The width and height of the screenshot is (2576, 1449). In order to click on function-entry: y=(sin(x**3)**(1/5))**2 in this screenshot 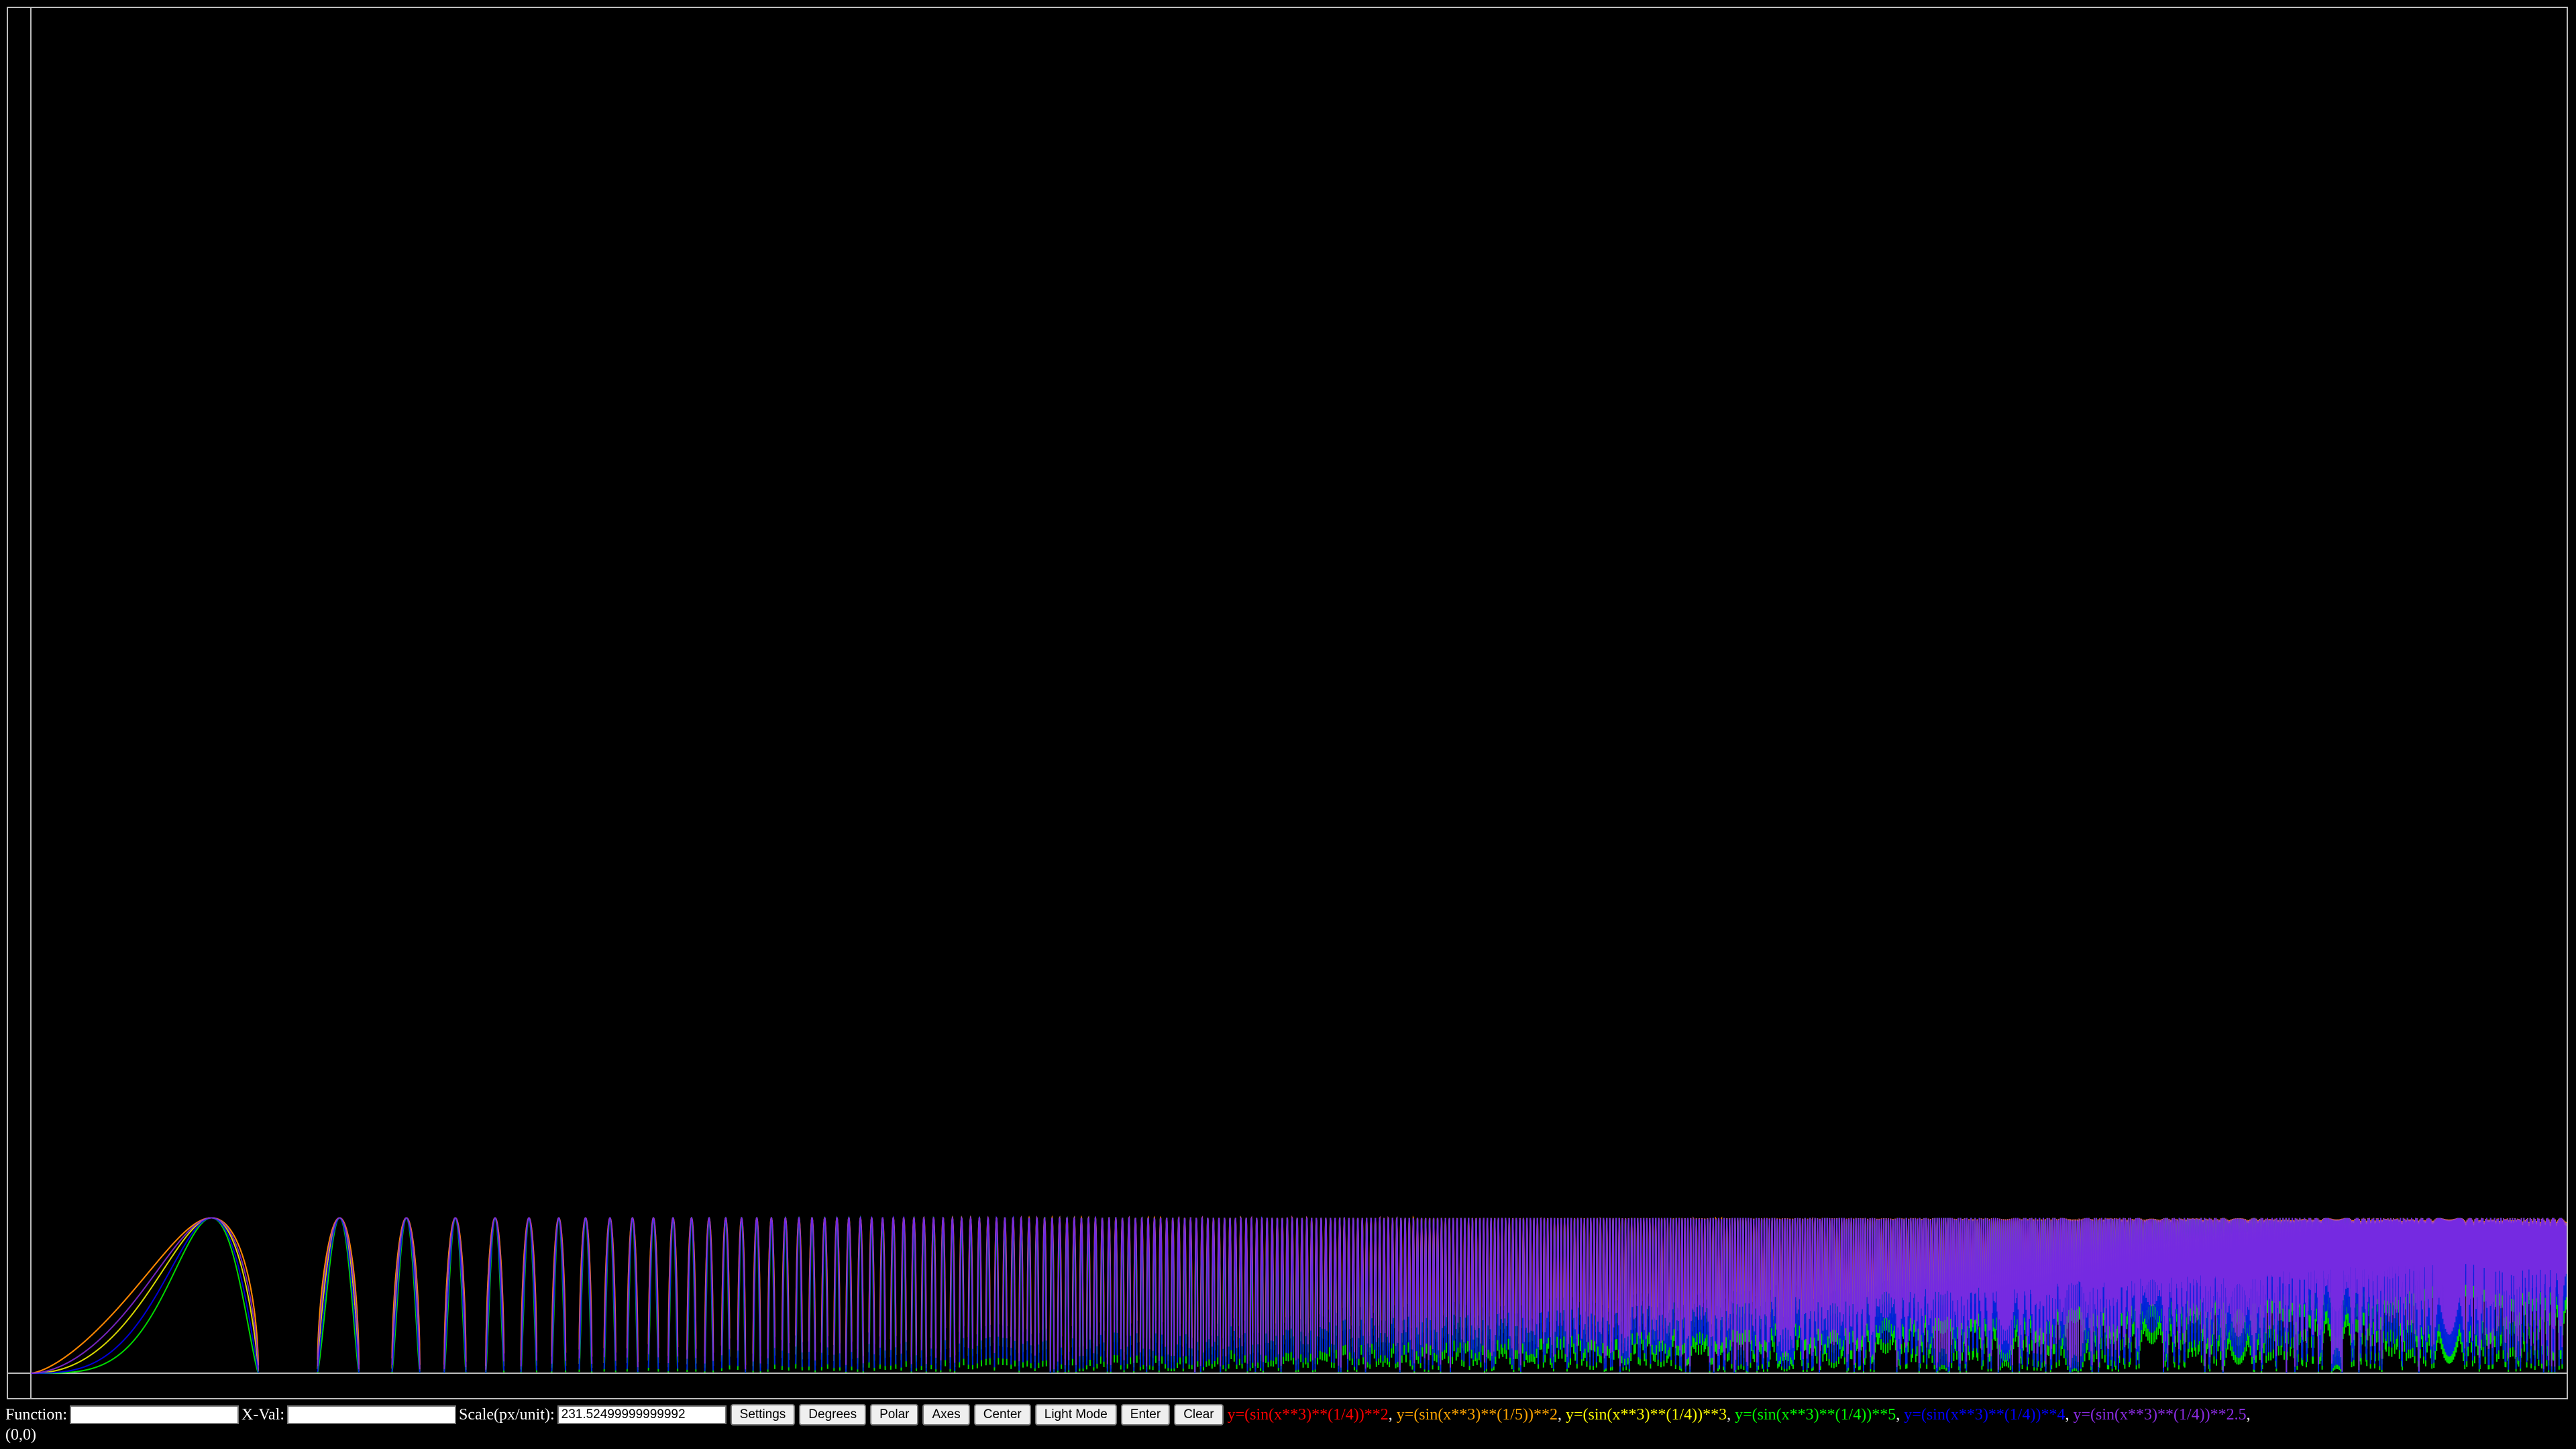, I will do `click(1477, 1415)`.